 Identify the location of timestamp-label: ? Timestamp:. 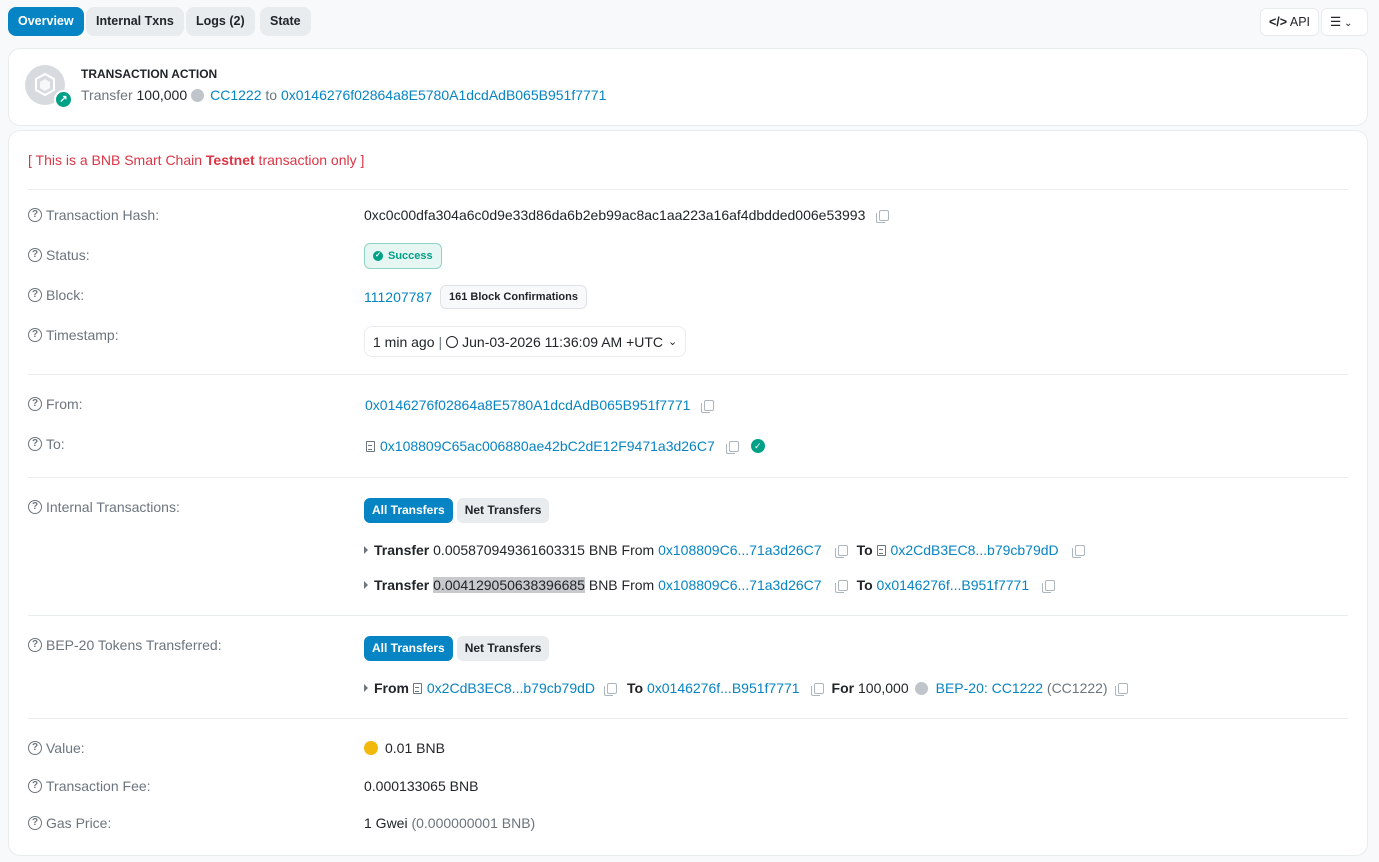
(73, 335).